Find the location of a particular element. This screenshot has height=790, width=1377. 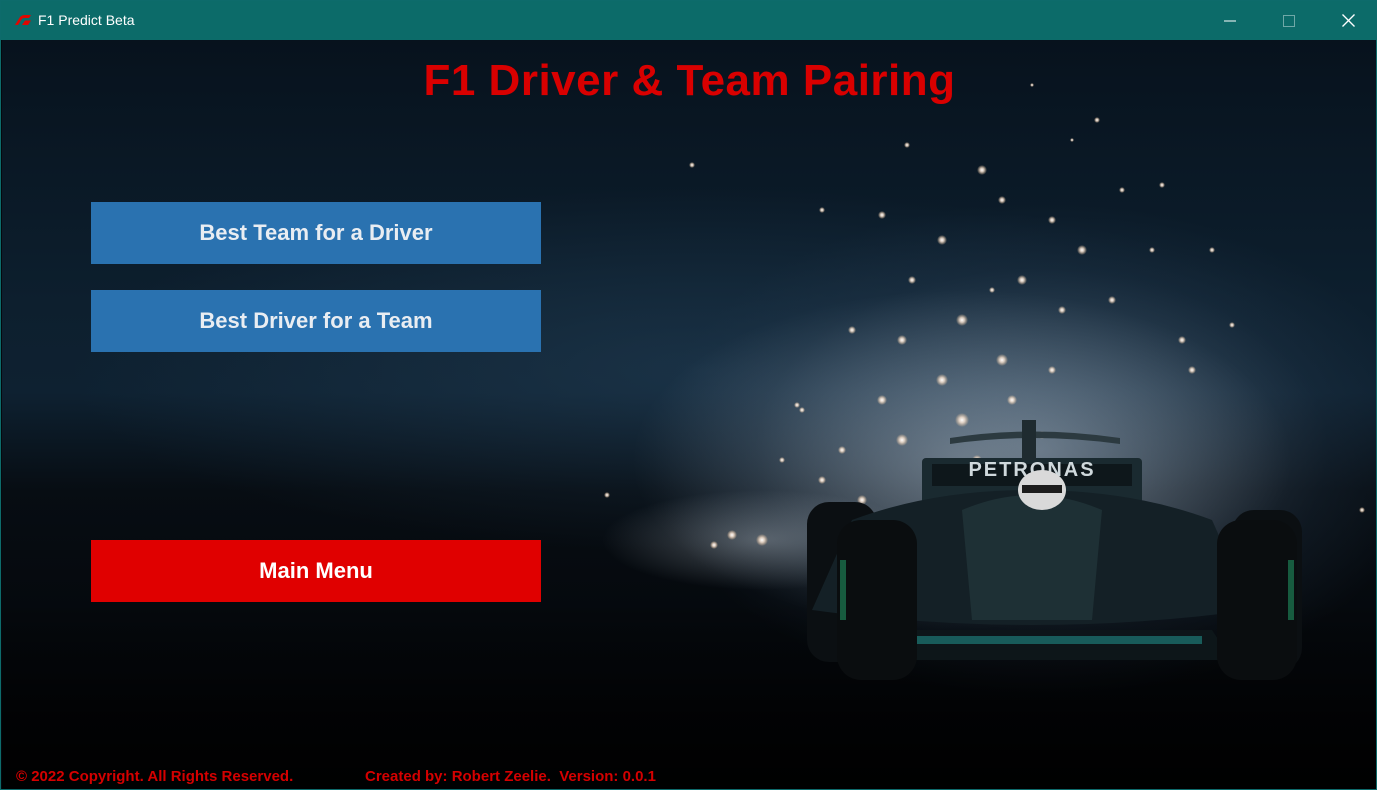

f1-logo-icon is located at coordinates (23, 20).